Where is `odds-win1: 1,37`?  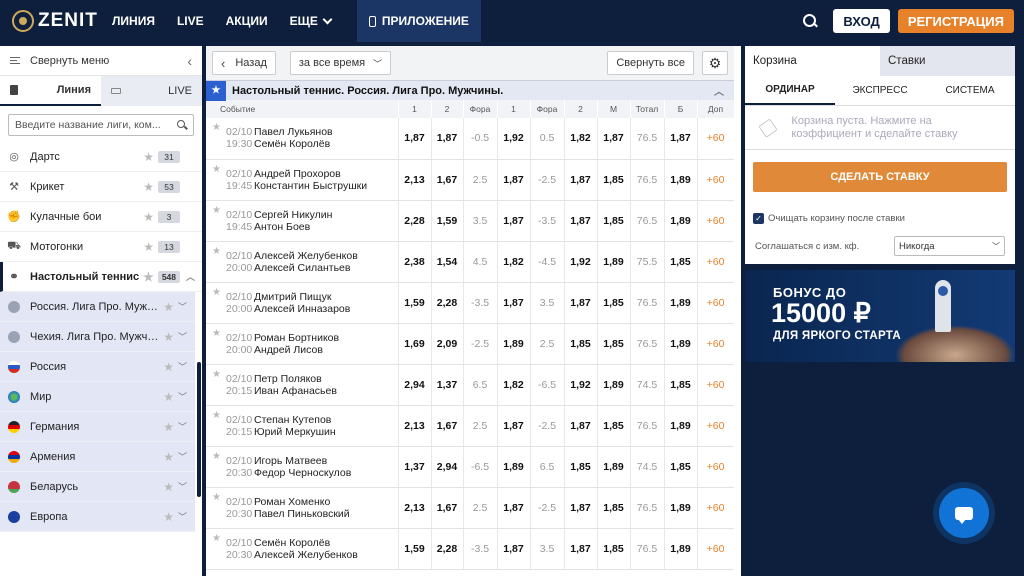 odds-win1: 1,37 is located at coordinates (415, 467).